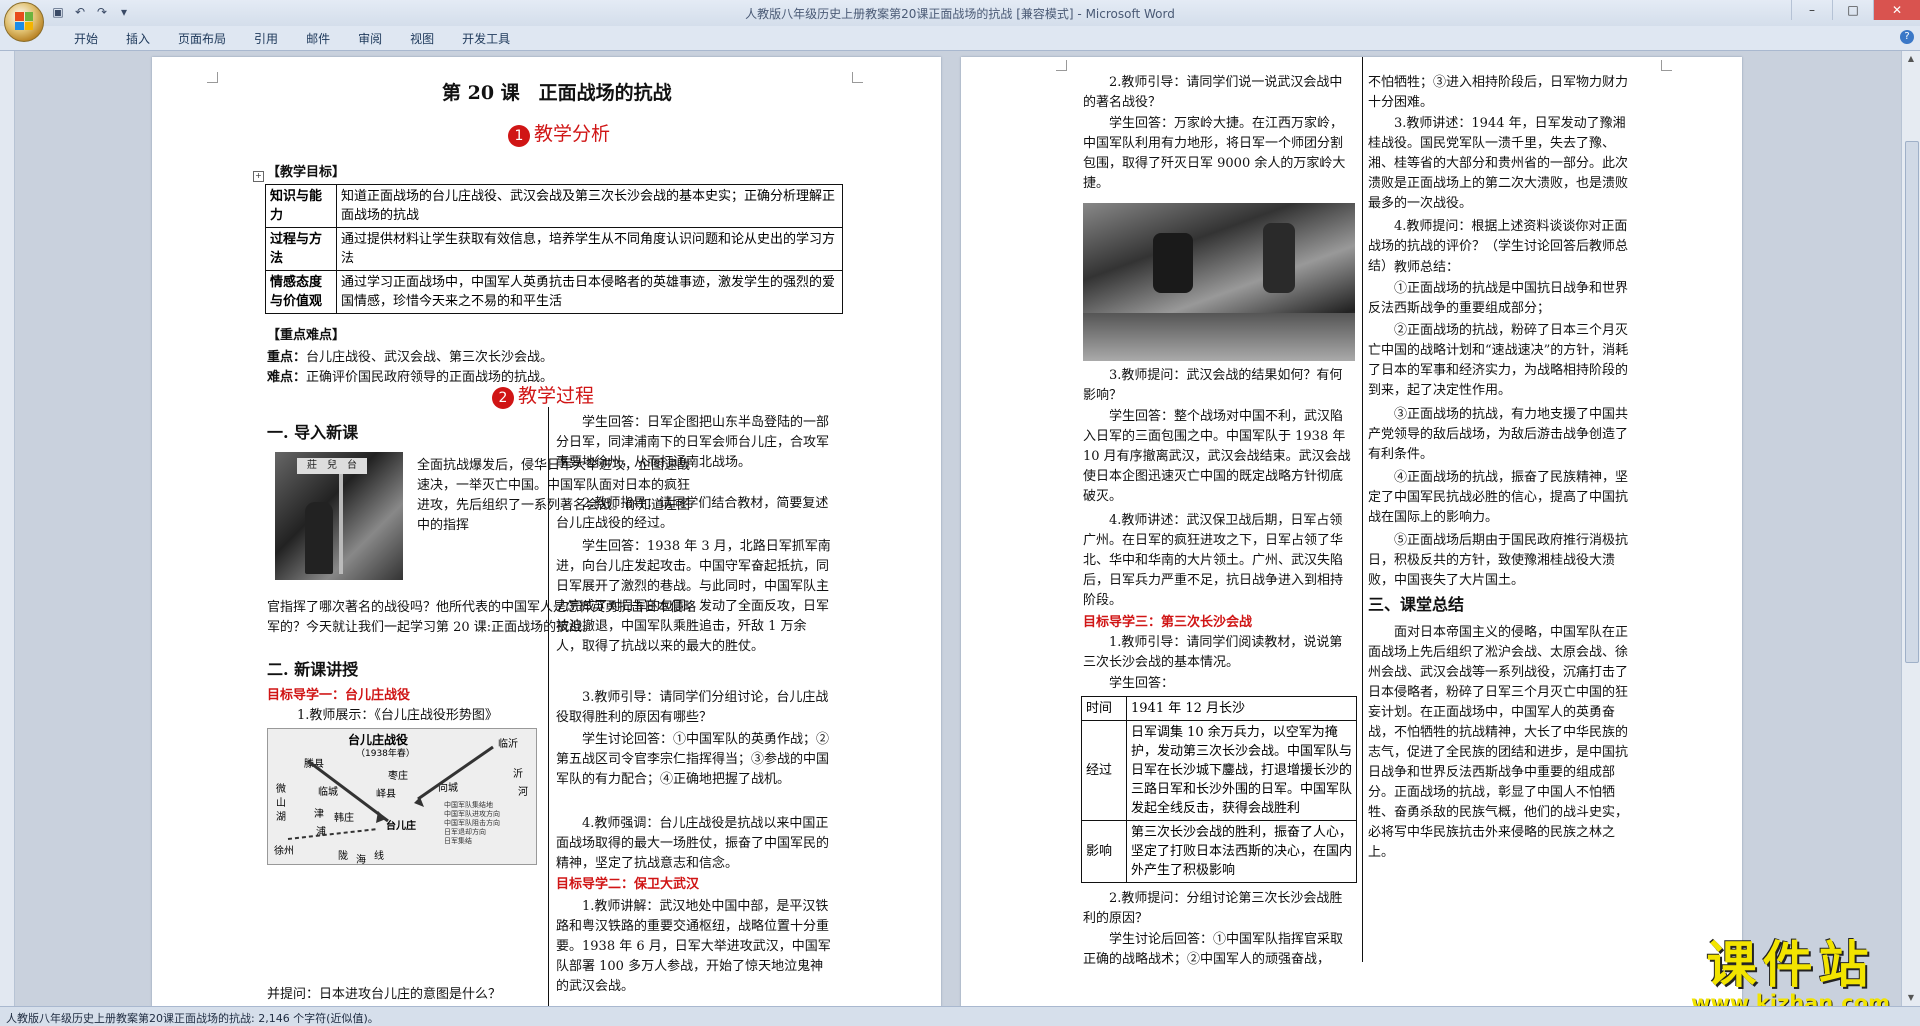  Describe the element at coordinates (692, 513) in the screenshot. I see `col2-para: 2.教师指导：请同学们结合教材，简要复述台儿庄战役的经过。` at that location.